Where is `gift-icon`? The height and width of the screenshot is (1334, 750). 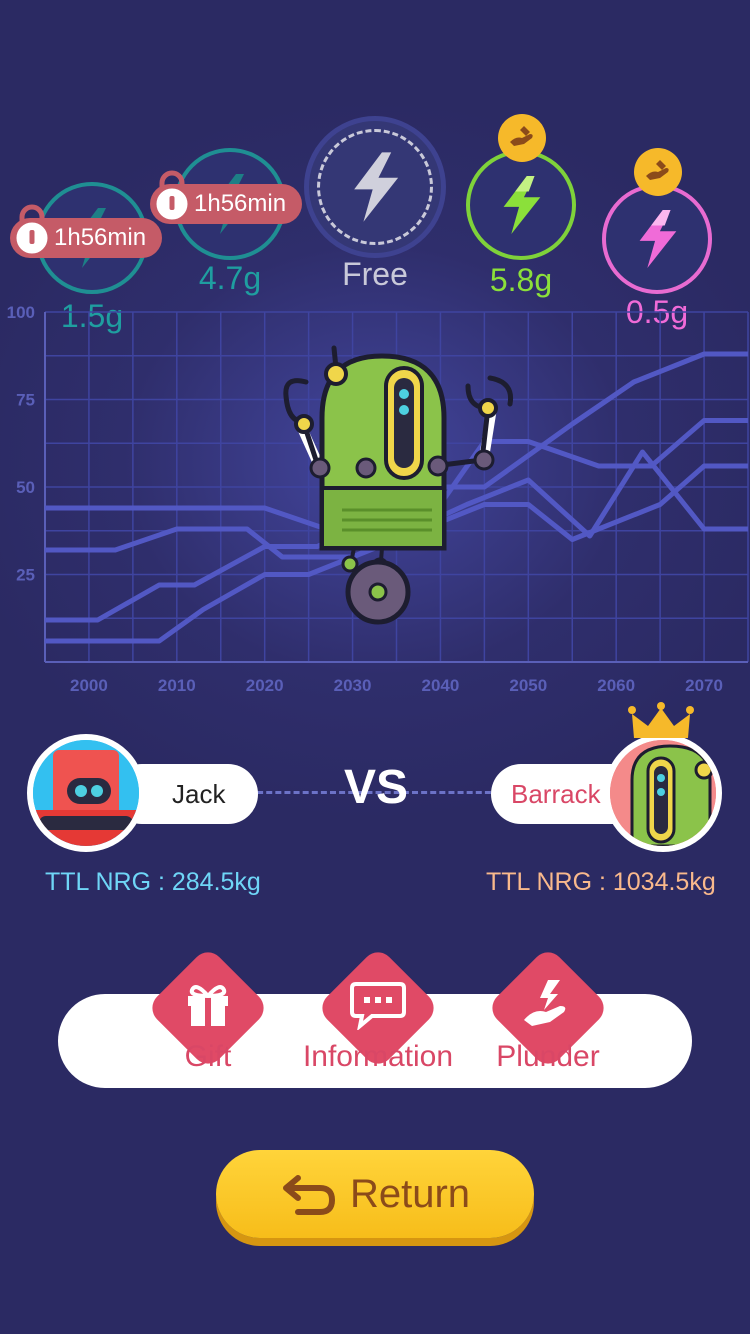 gift-icon is located at coordinates (208, 1005).